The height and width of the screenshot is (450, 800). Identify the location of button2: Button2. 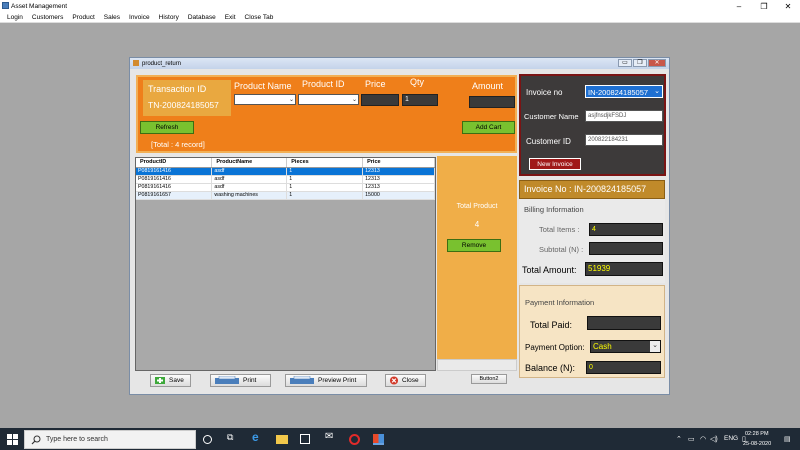
(489, 379).